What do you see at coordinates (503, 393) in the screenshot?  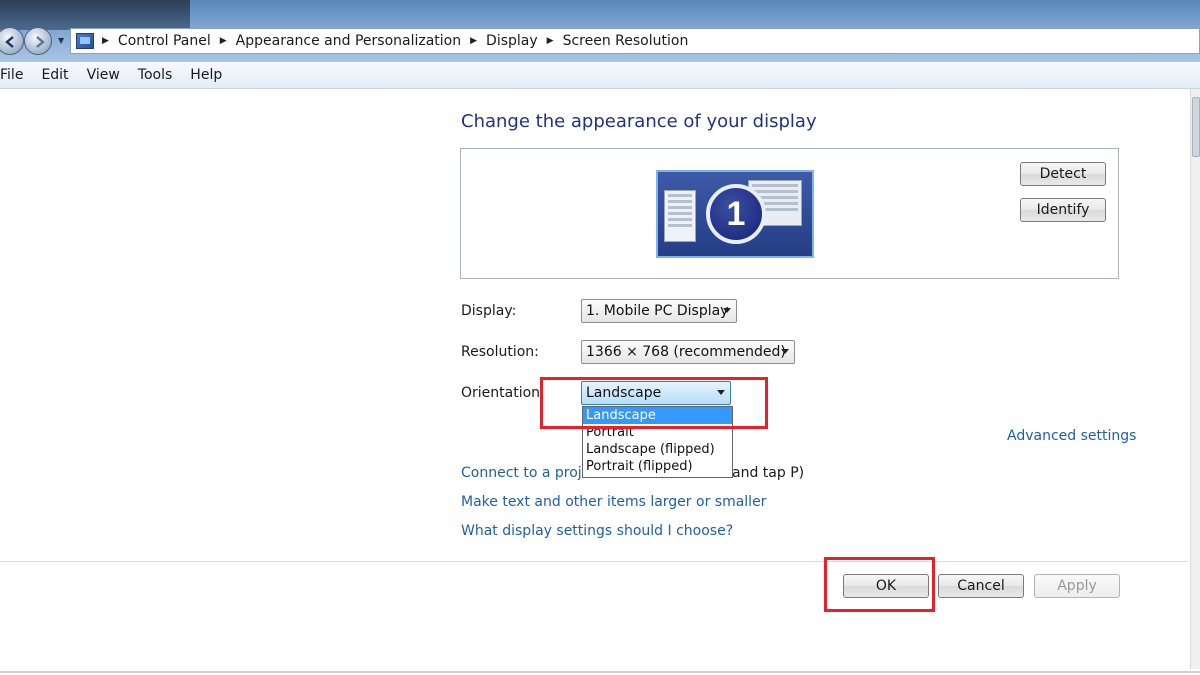 I see `orientation-label: Orientation:` at bounding box center [503, 393].